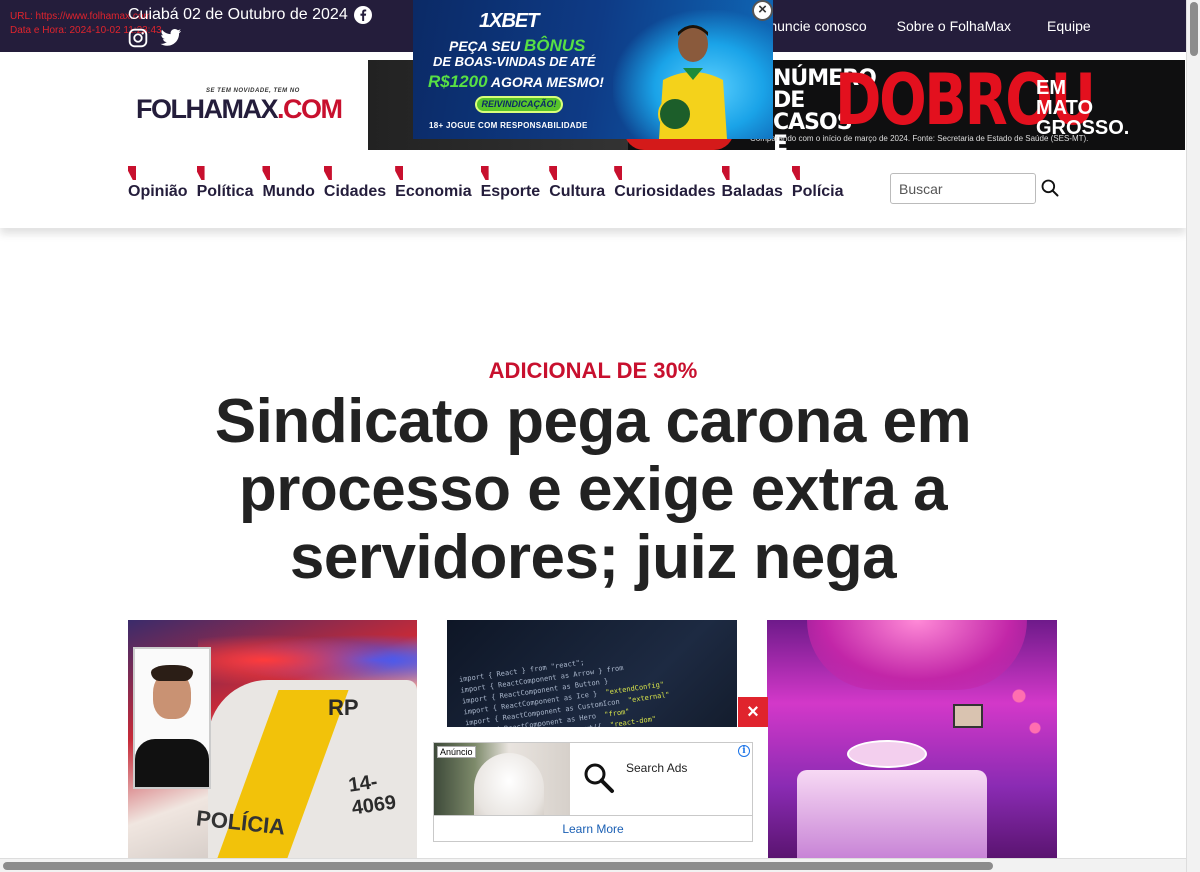  Describe the element at coordinates (456, 752) in the screenshot. I see `ad-badge: Anúncio` at that location.